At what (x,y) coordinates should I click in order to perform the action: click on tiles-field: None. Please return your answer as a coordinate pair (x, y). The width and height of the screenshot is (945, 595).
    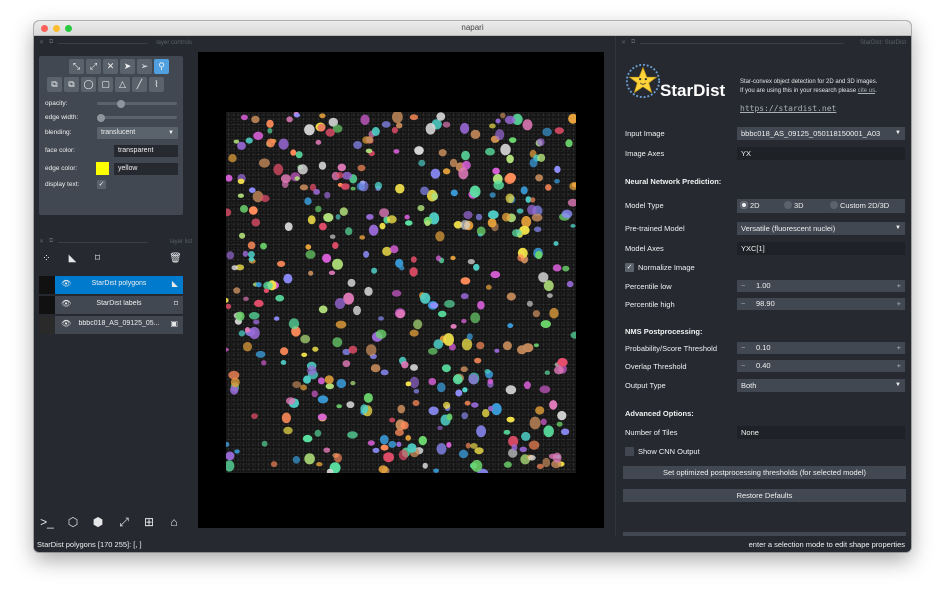
    Looking at the image, I should click on (821, 432).